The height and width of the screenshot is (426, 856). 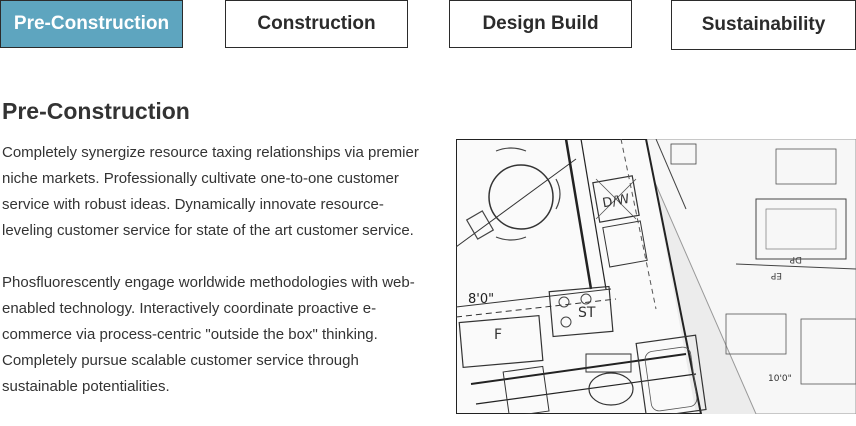 What do you see at coordinates (481, 299) in the screenshot?
I see `dimension-label: 8'0"` at bounding box center [481, 299].